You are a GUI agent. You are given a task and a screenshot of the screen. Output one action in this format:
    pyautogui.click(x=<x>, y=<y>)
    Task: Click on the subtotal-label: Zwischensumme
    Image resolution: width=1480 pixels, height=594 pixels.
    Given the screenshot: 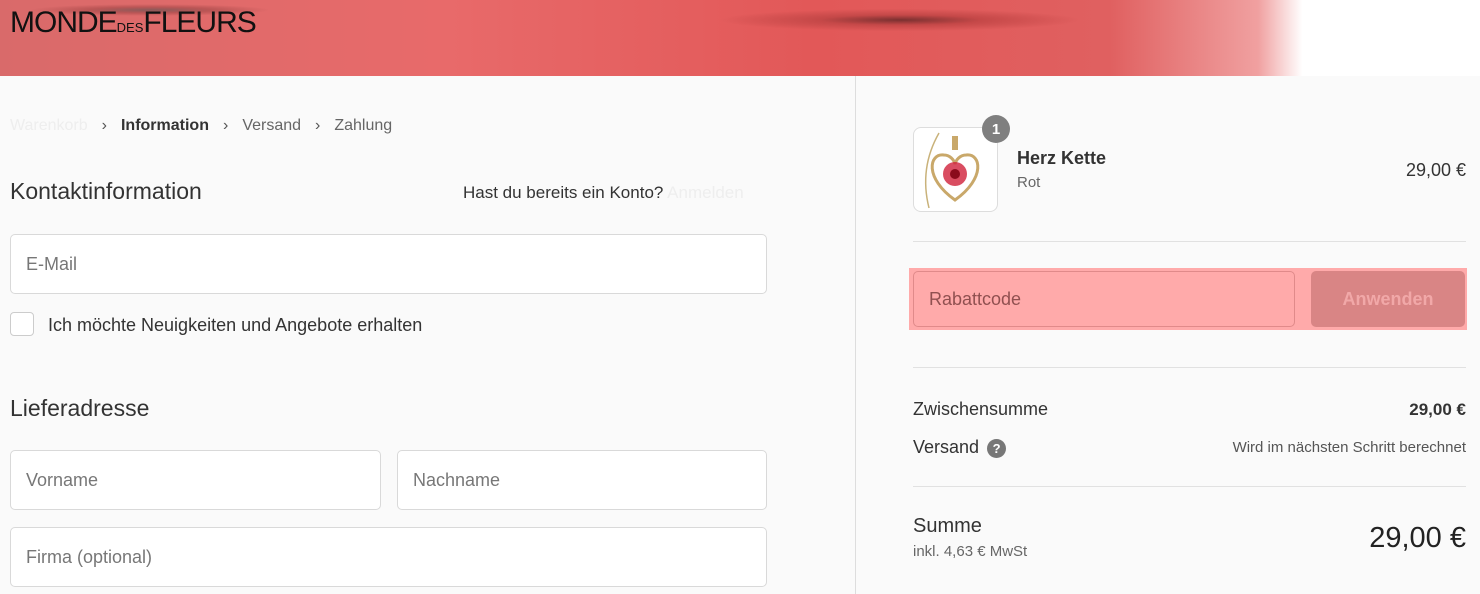 What is the action you would take?
    pyautogui.click(x=981, y=409)
    